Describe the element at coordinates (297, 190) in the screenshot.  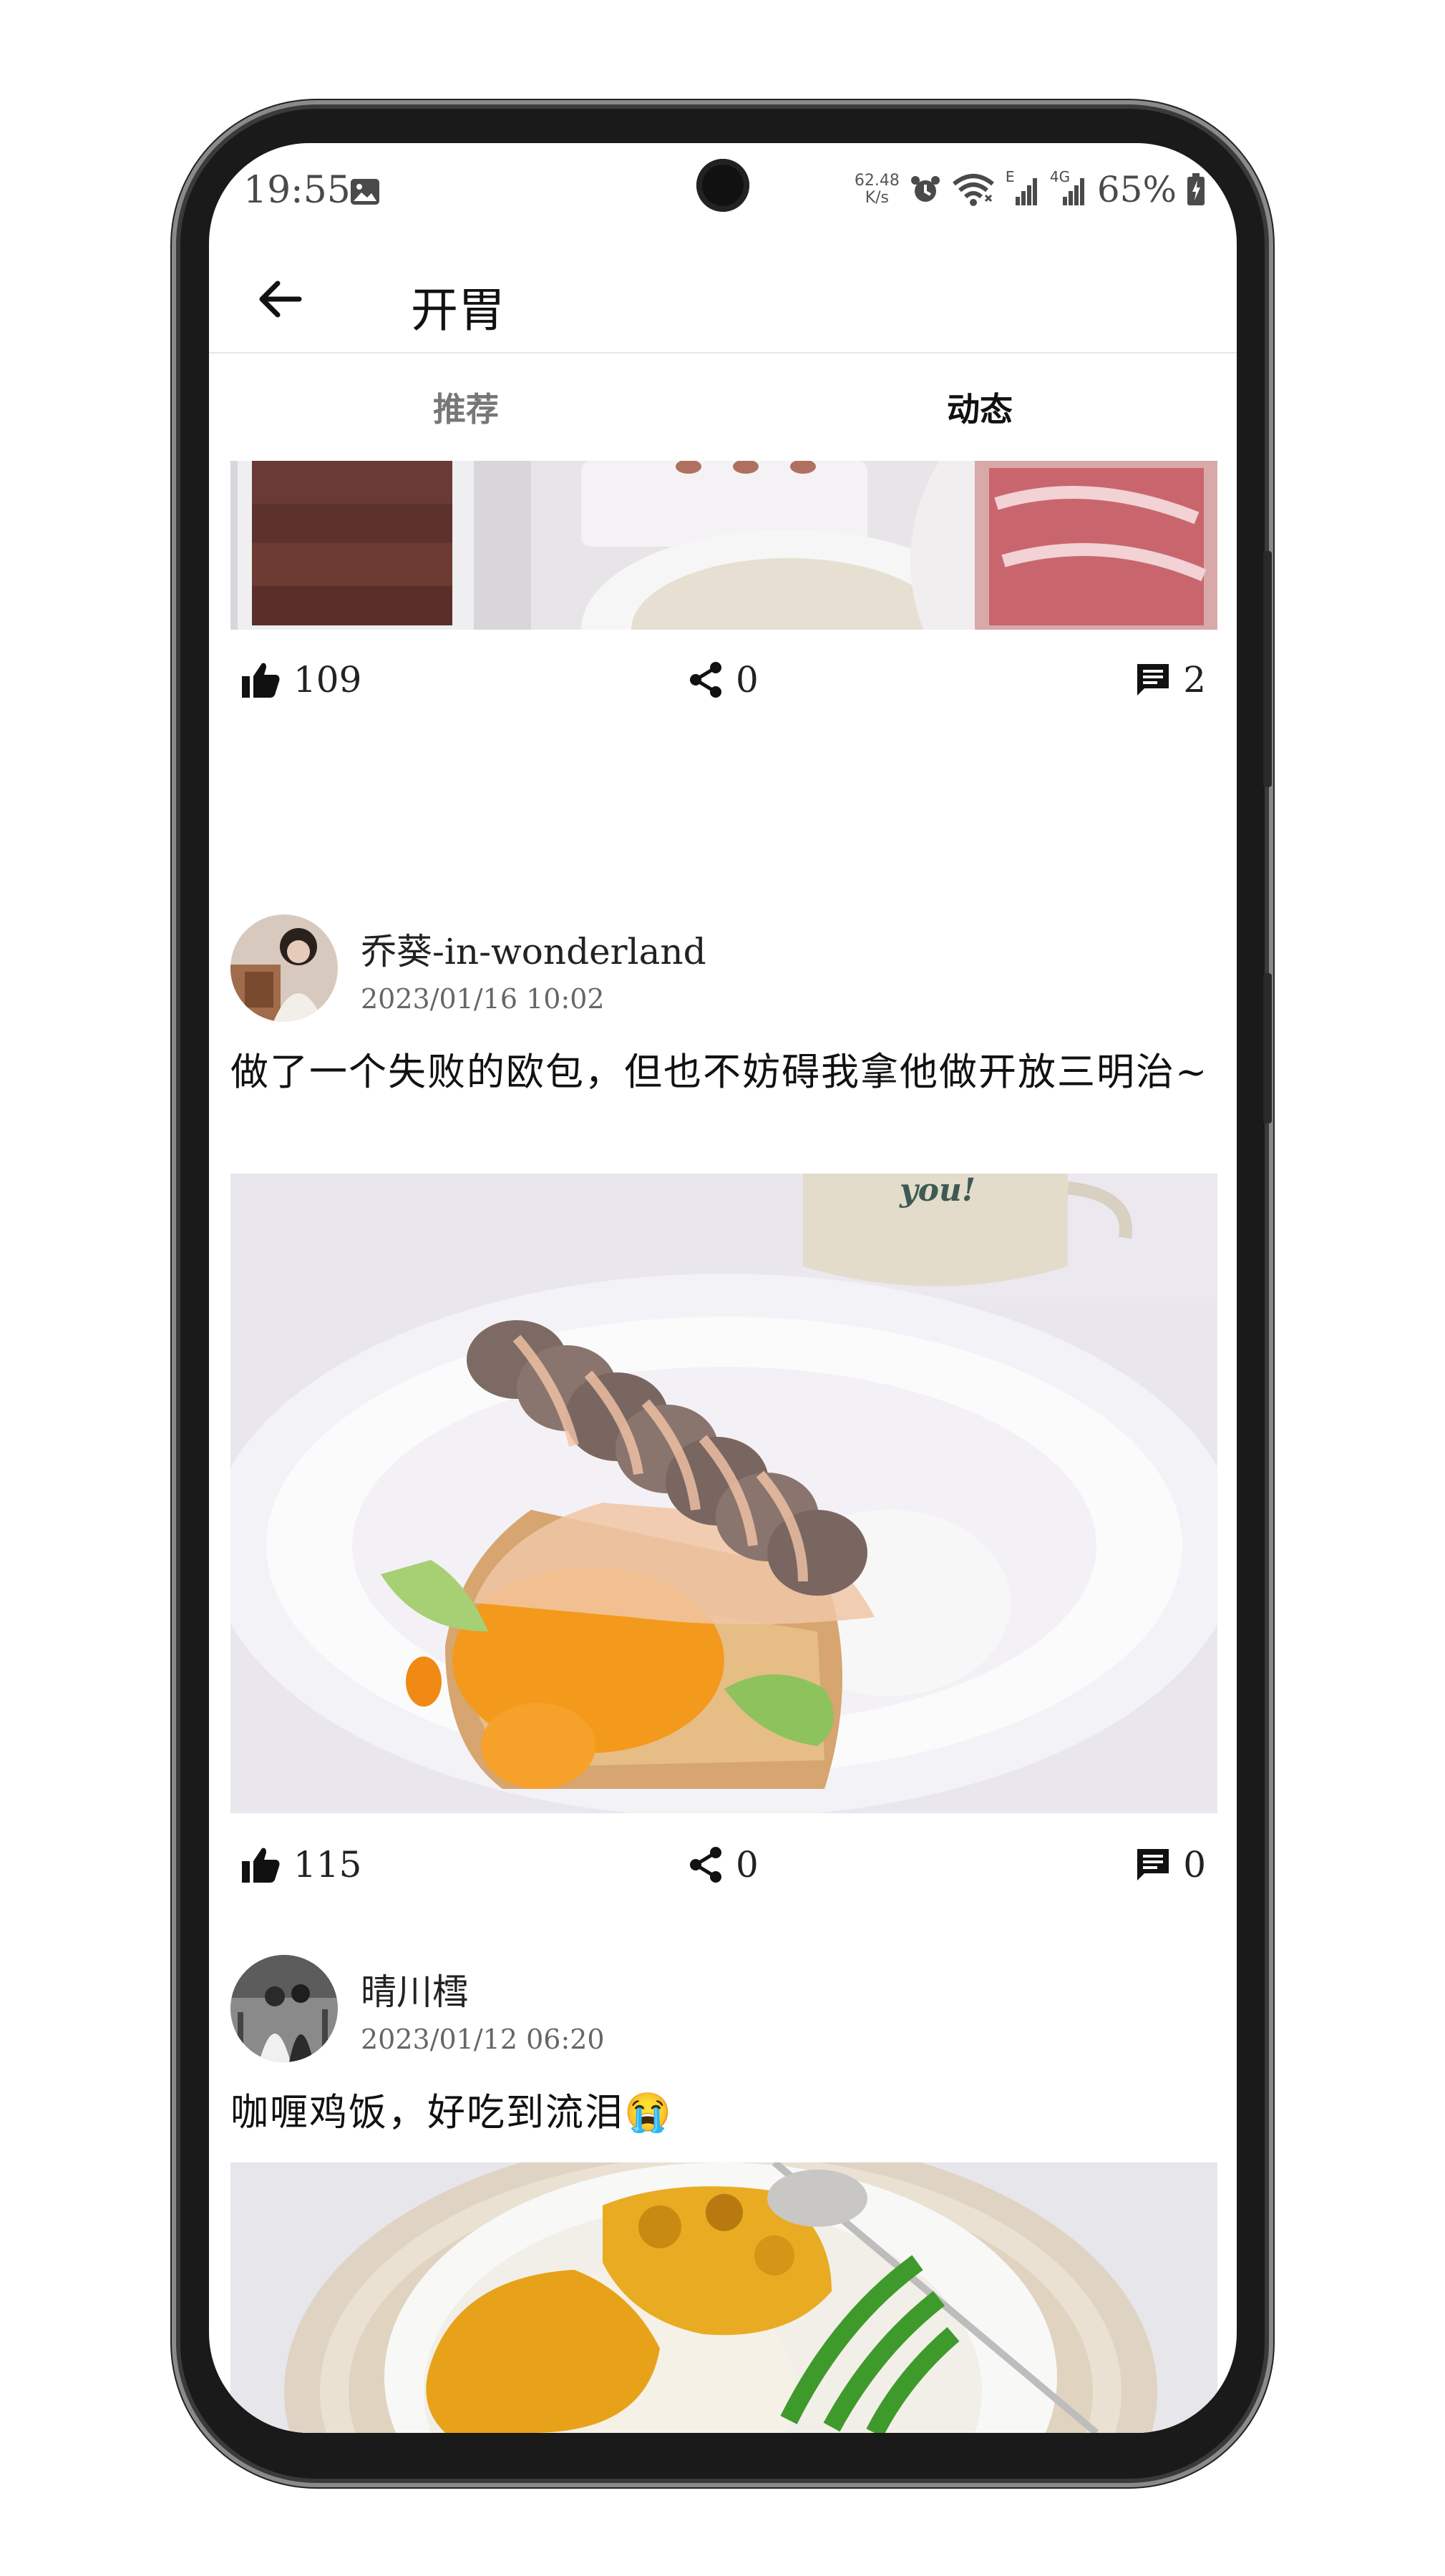
I see `status-time: 19:55` at that location.